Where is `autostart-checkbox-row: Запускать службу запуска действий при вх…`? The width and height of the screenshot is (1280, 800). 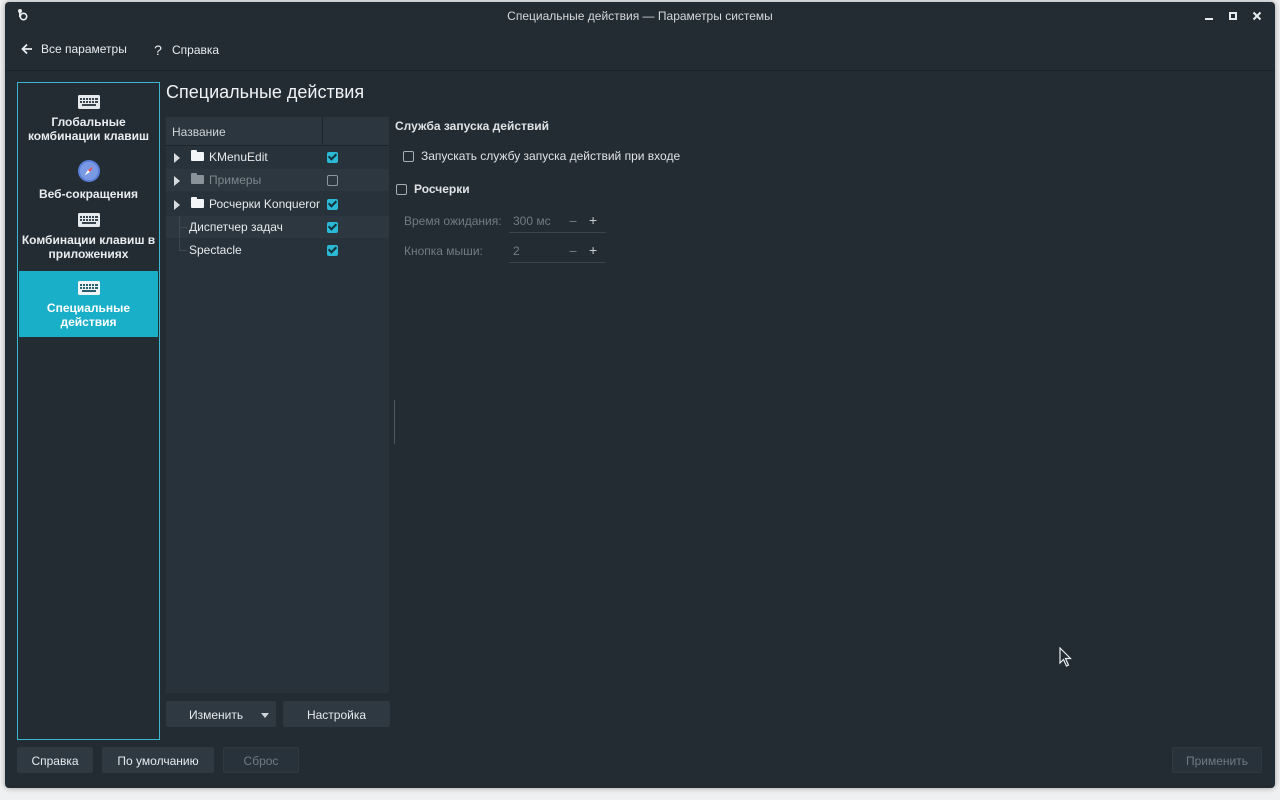 autostart-checkbox-row: Запускать службу запуска действий при вх… is located at coordinates (541, 156).